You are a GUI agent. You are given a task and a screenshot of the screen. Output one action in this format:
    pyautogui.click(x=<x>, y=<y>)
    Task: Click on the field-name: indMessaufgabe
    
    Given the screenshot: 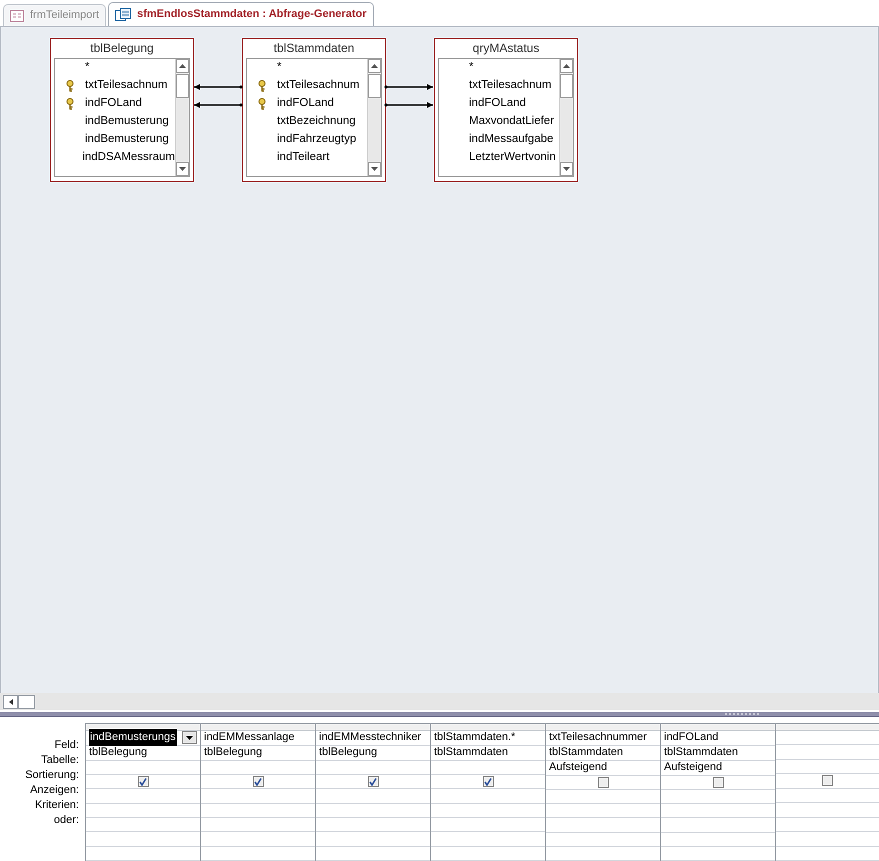 What is the action you would take?
    pyautogui.click(x=511, y=140)
    